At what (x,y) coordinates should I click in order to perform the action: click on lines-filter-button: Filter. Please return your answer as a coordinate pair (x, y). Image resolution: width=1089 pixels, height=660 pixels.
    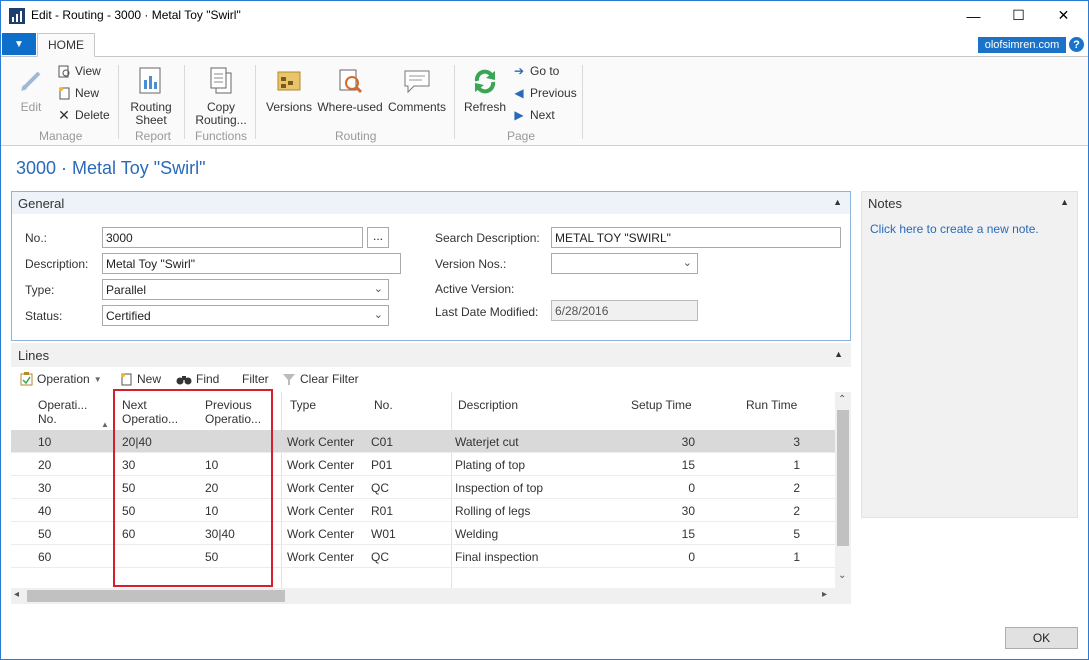
    Looking at the image, I should click on (255, 379).